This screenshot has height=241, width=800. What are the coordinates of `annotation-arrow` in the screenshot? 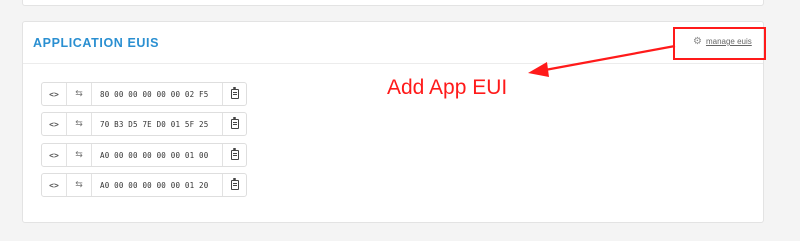 It's located at (602, 60).